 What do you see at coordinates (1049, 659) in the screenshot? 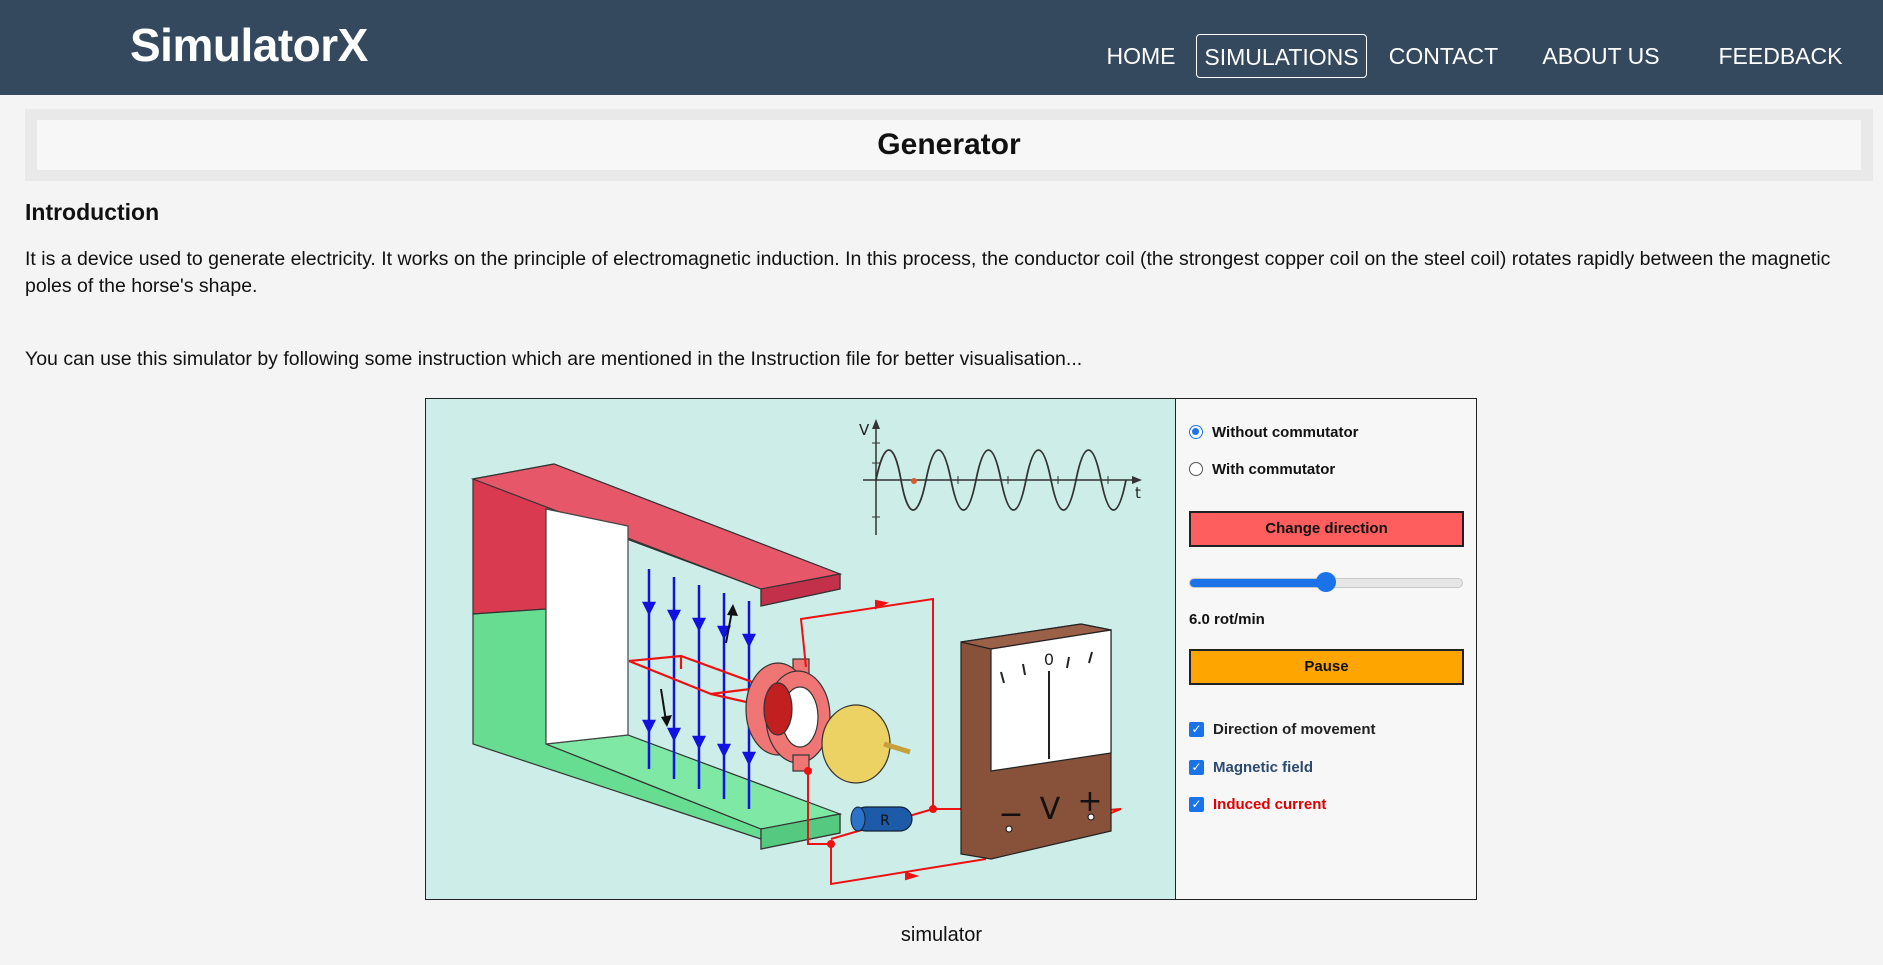
I see `meter-zero-label: 0` at bounding box center [1049, 659].